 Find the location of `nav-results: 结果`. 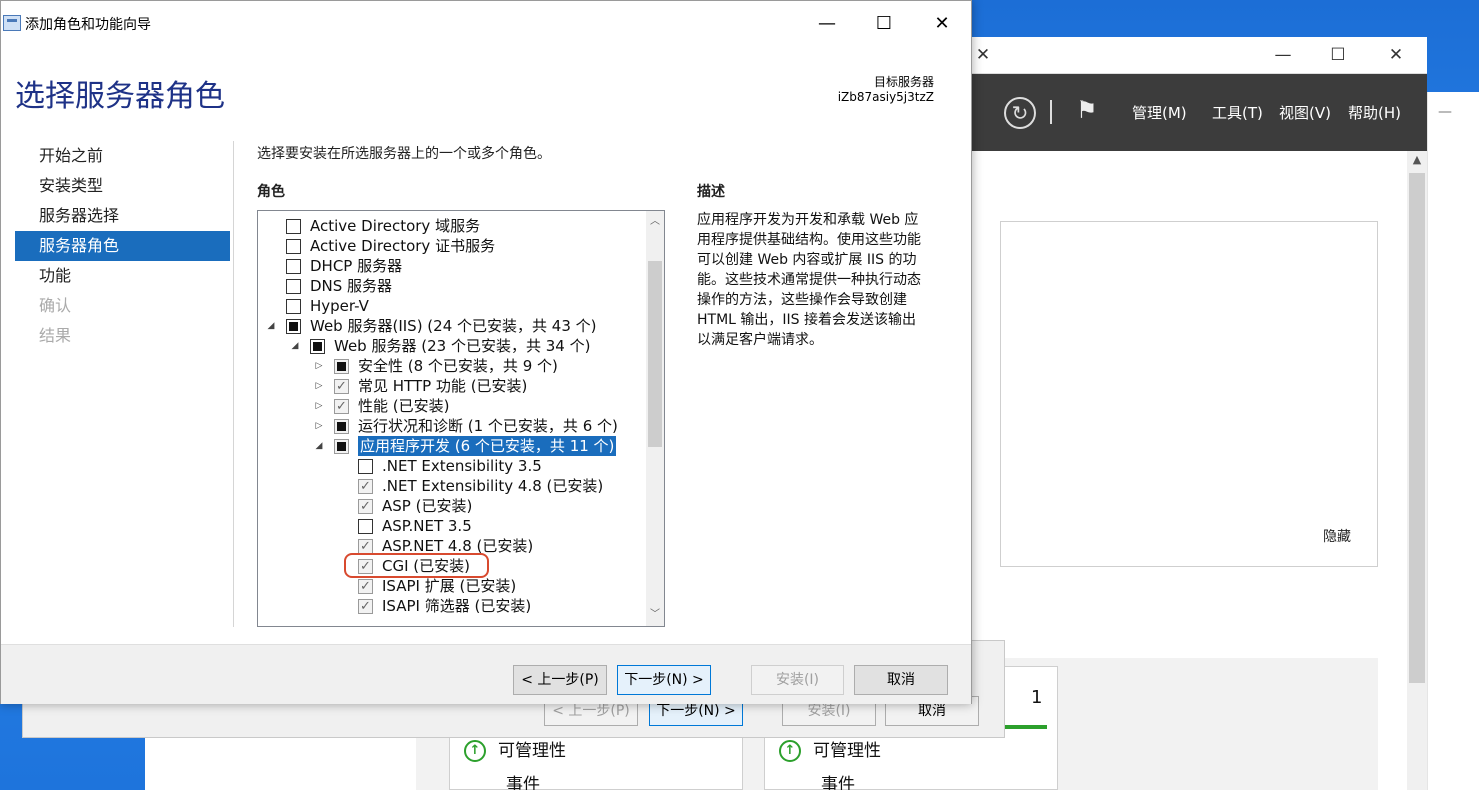

nav-results: 结果 is located at coordinates (55, 335).